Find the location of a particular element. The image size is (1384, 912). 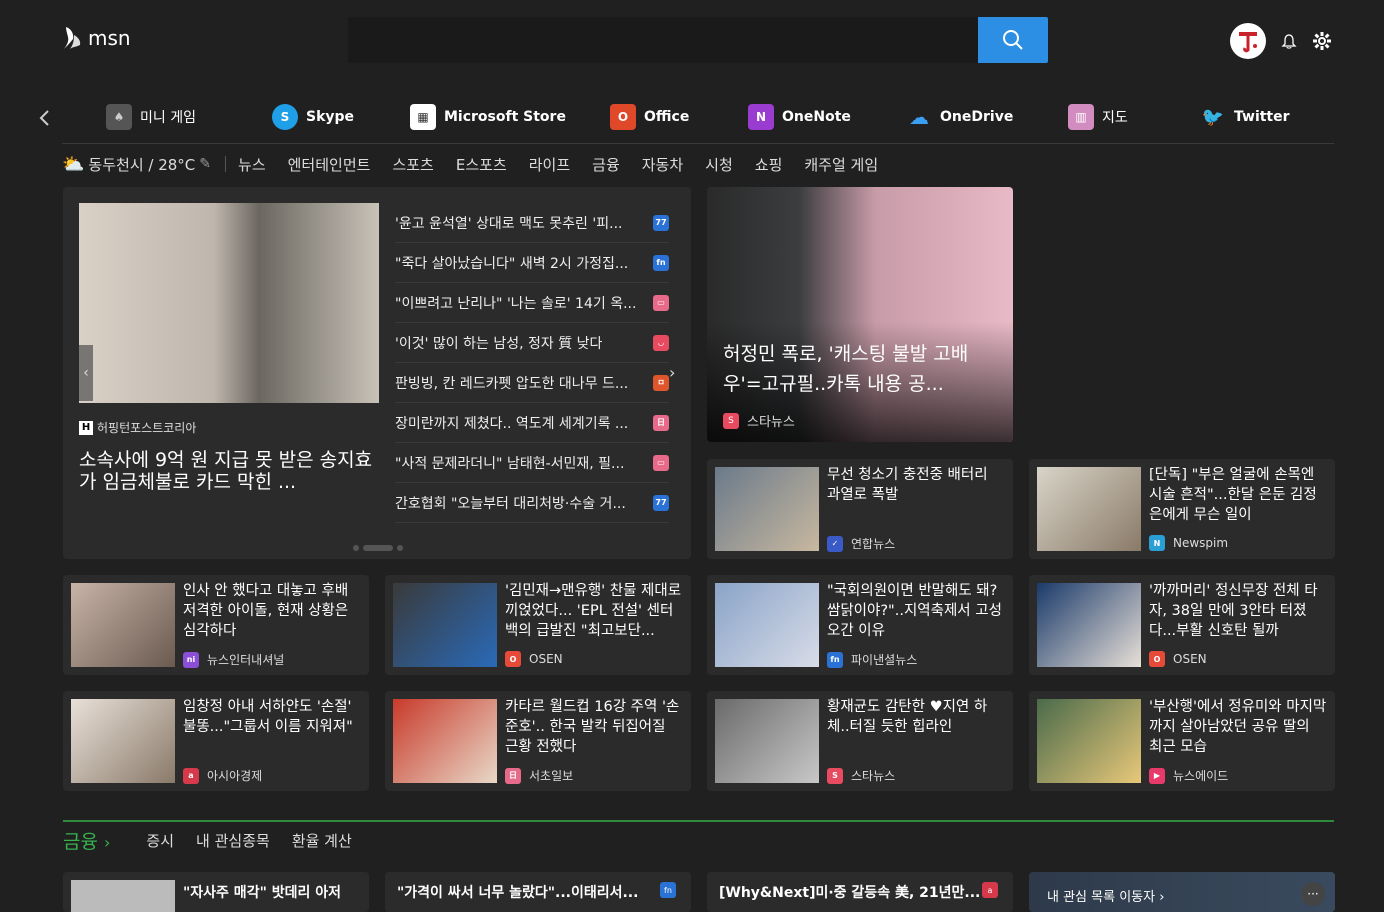

article-title: 임창정 아내 서하얀도 '손절' 불똥..."그룹서 이름 지워져" is located at coordinates (268, 717).